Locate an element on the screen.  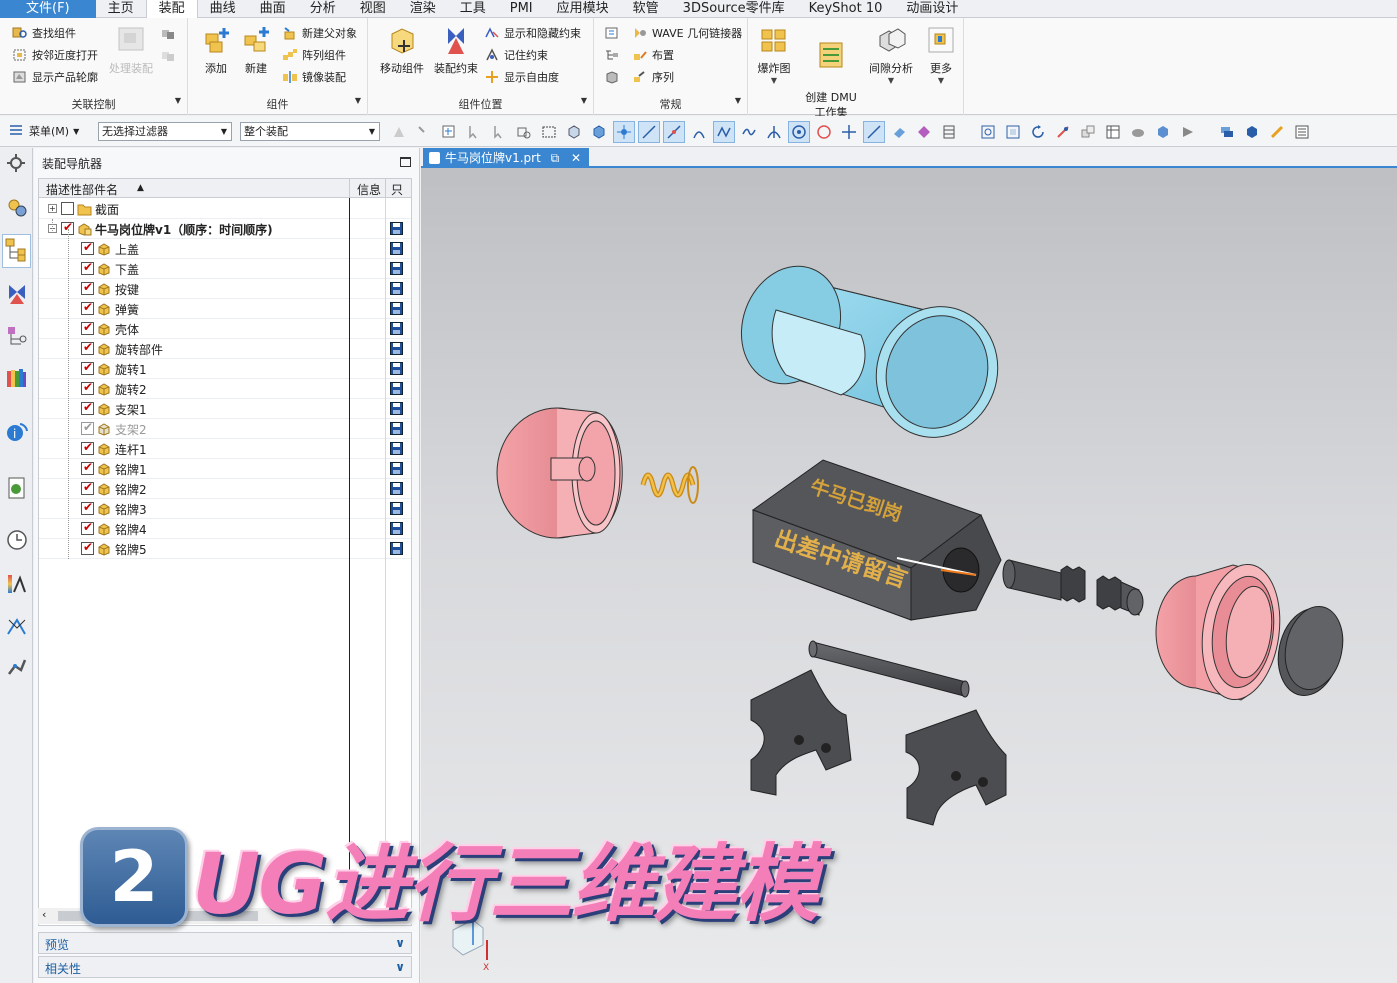
menu-item: PMI is located at coordinates (521, 9).